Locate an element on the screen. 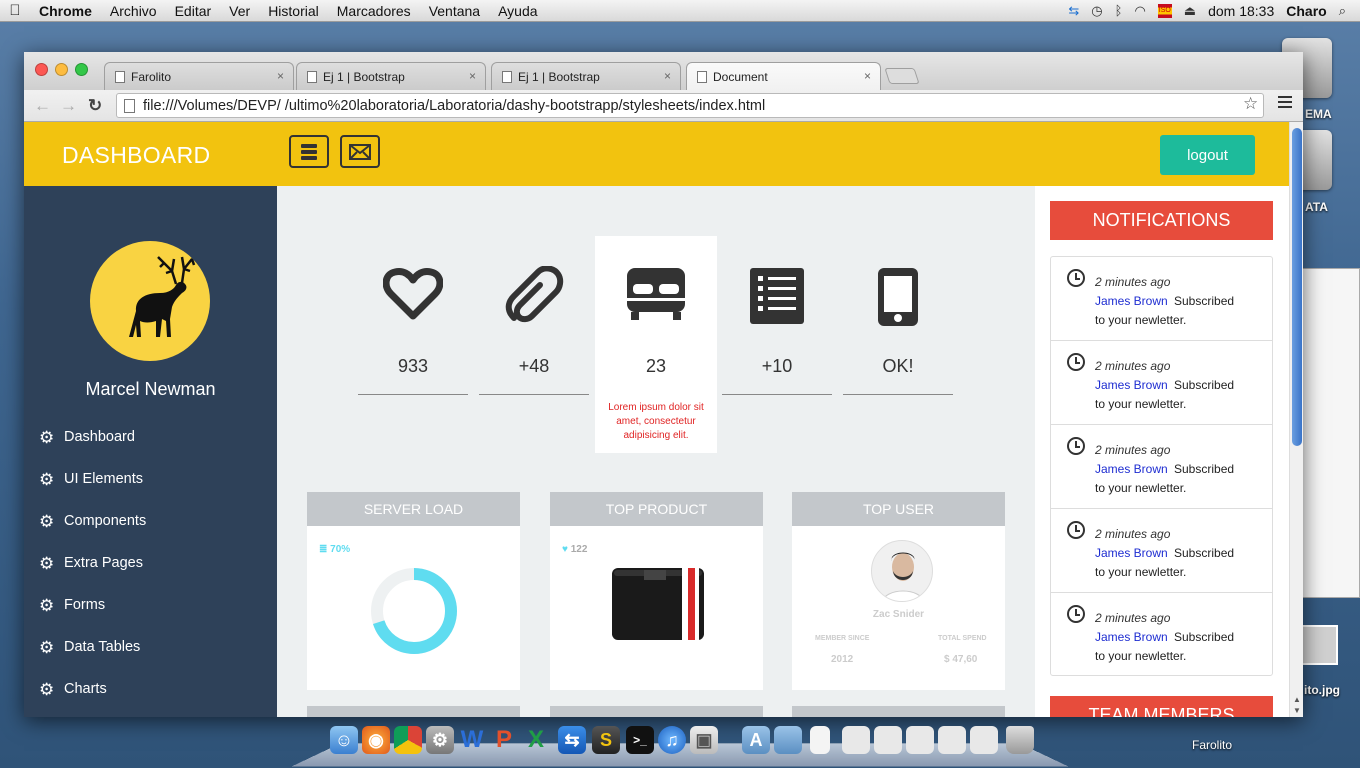  excel-icon: X is located at coordinates (536, 740).